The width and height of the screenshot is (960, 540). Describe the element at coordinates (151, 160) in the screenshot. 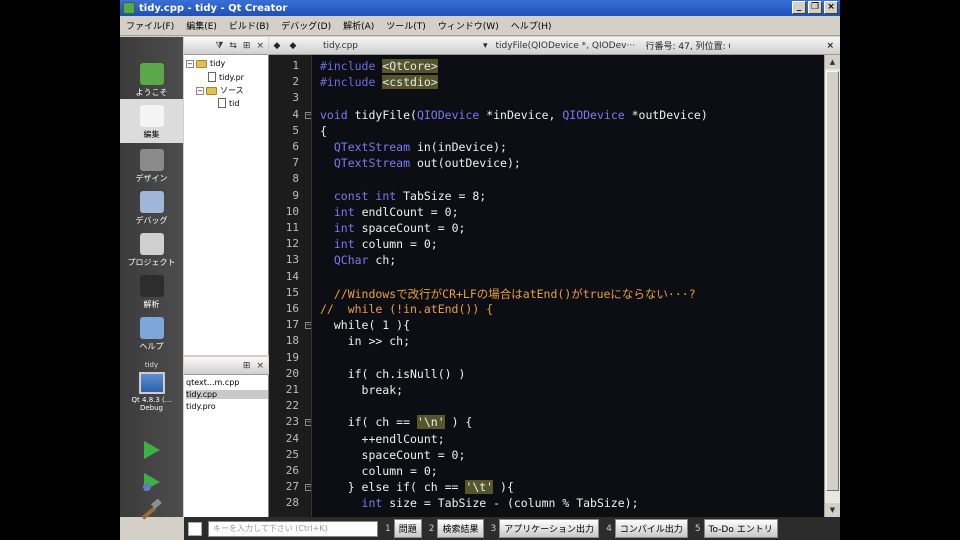

I see `design-tools-icon` at that location.